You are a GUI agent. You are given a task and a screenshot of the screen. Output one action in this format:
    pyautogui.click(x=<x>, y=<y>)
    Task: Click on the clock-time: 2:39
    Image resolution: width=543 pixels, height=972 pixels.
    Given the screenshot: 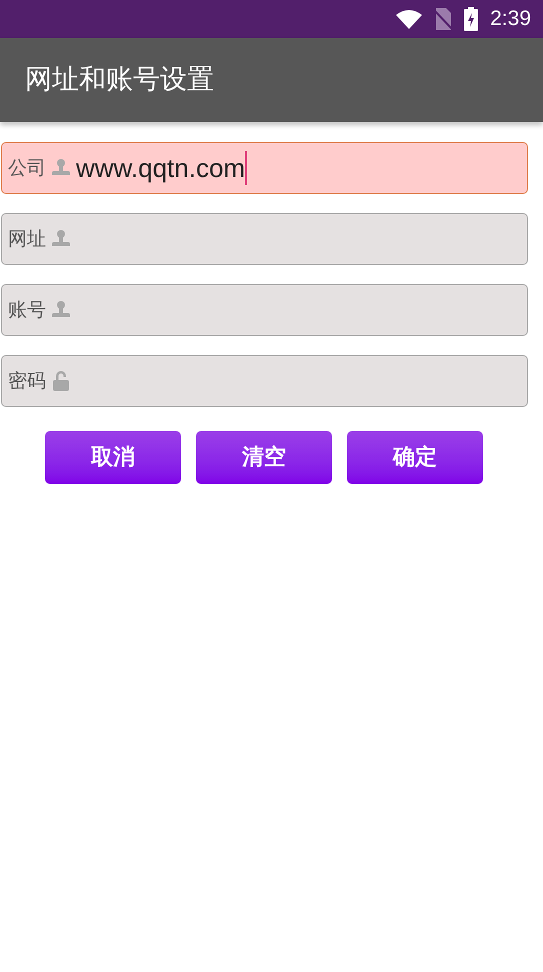 What is the action you would take?
    pyautogui.click(x=510, y=19)
    